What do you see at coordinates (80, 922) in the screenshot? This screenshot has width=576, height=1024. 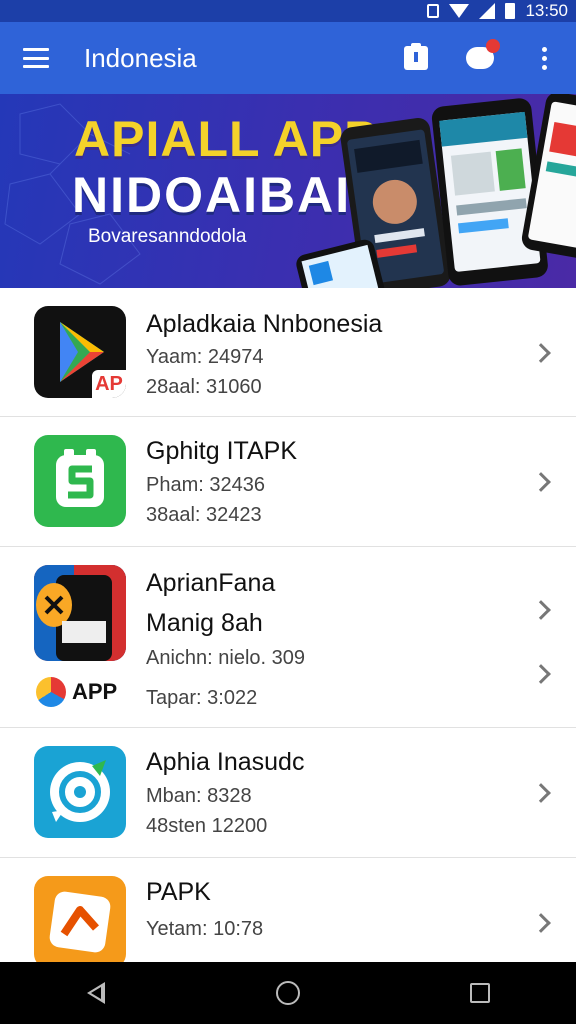 I see `orange-app-icon` at bounding box center [80, 922].